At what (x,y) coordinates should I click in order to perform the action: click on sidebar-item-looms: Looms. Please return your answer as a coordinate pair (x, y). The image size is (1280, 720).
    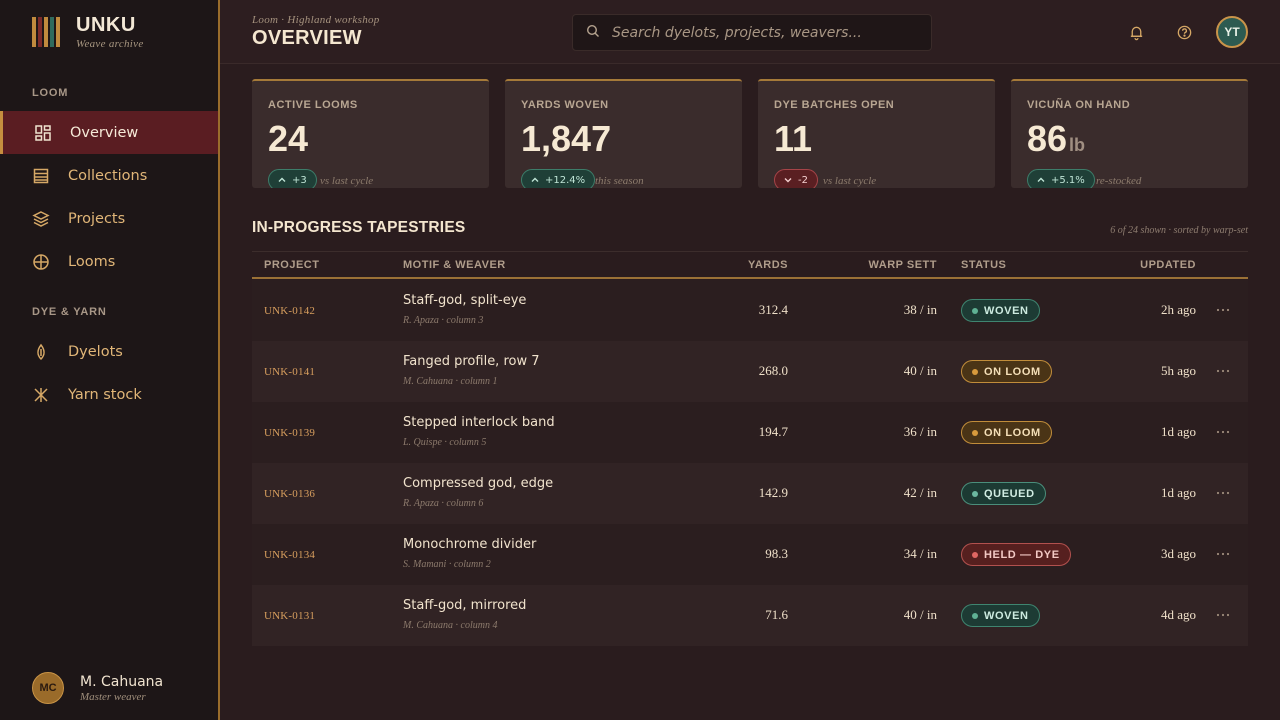
    Looking at the image, I should click on (109, 261).